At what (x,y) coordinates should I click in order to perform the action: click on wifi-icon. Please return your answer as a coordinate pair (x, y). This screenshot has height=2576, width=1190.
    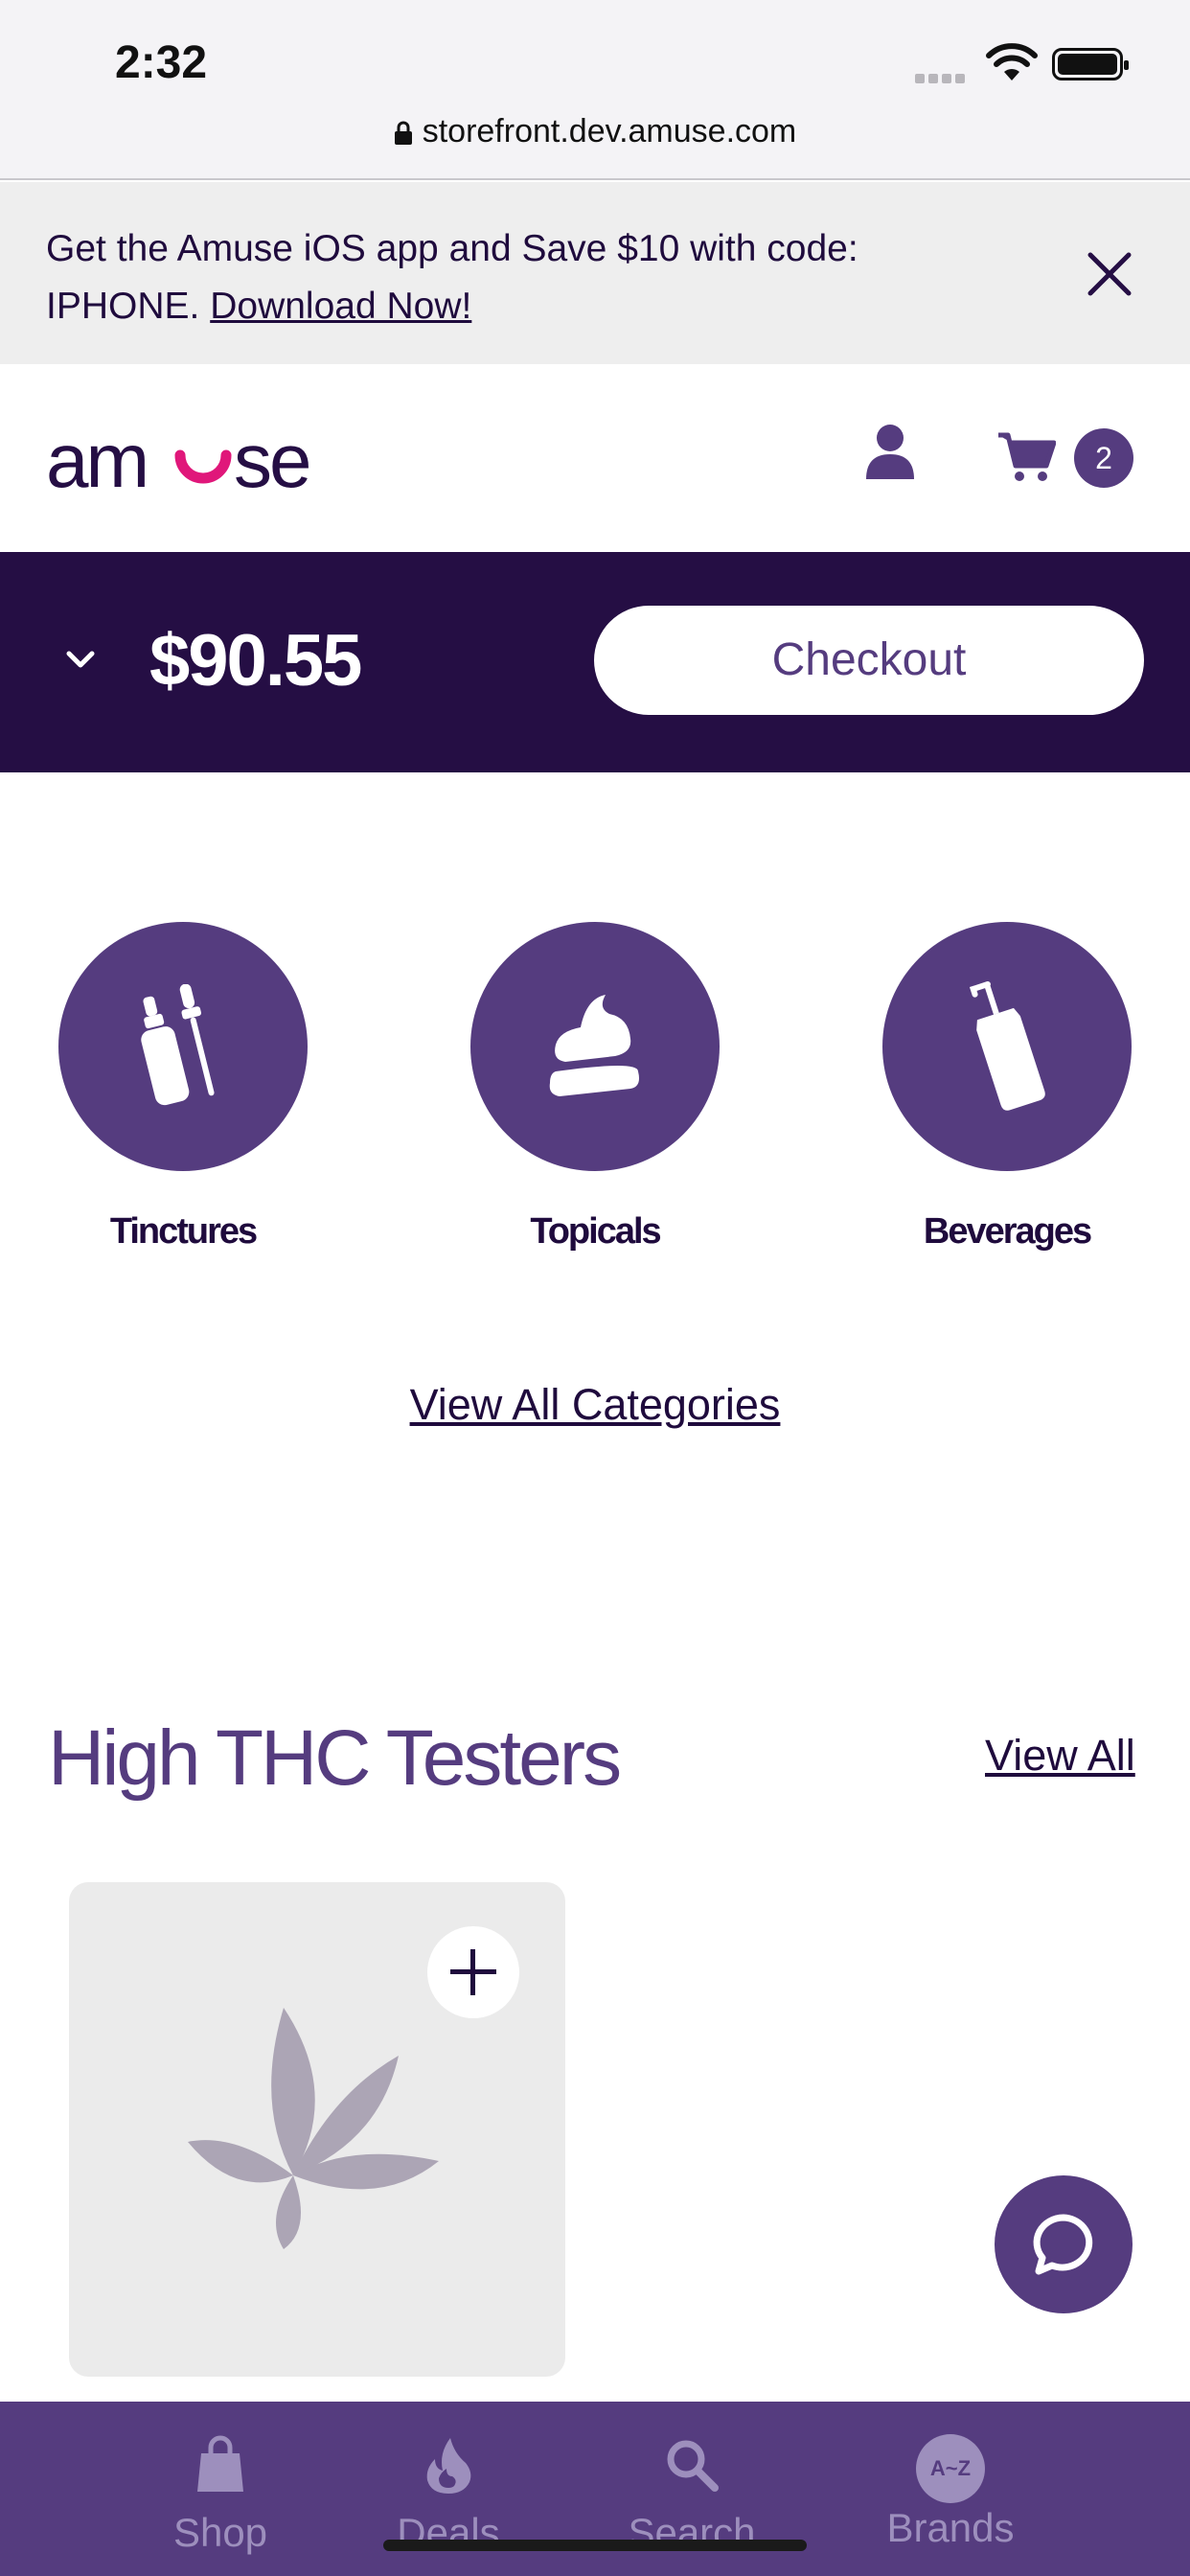
    Looking at the image, I should click on (1012, 62).